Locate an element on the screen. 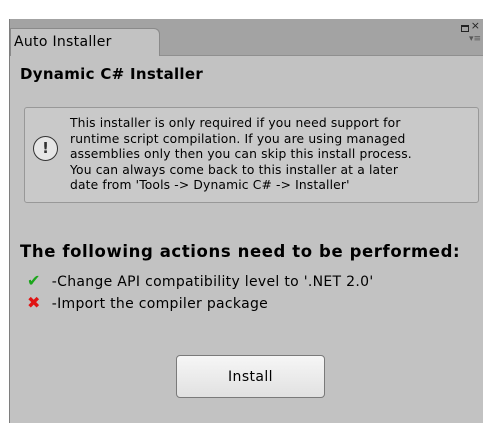  tab-label: Auto Installer is located at coordinates (63, 42).